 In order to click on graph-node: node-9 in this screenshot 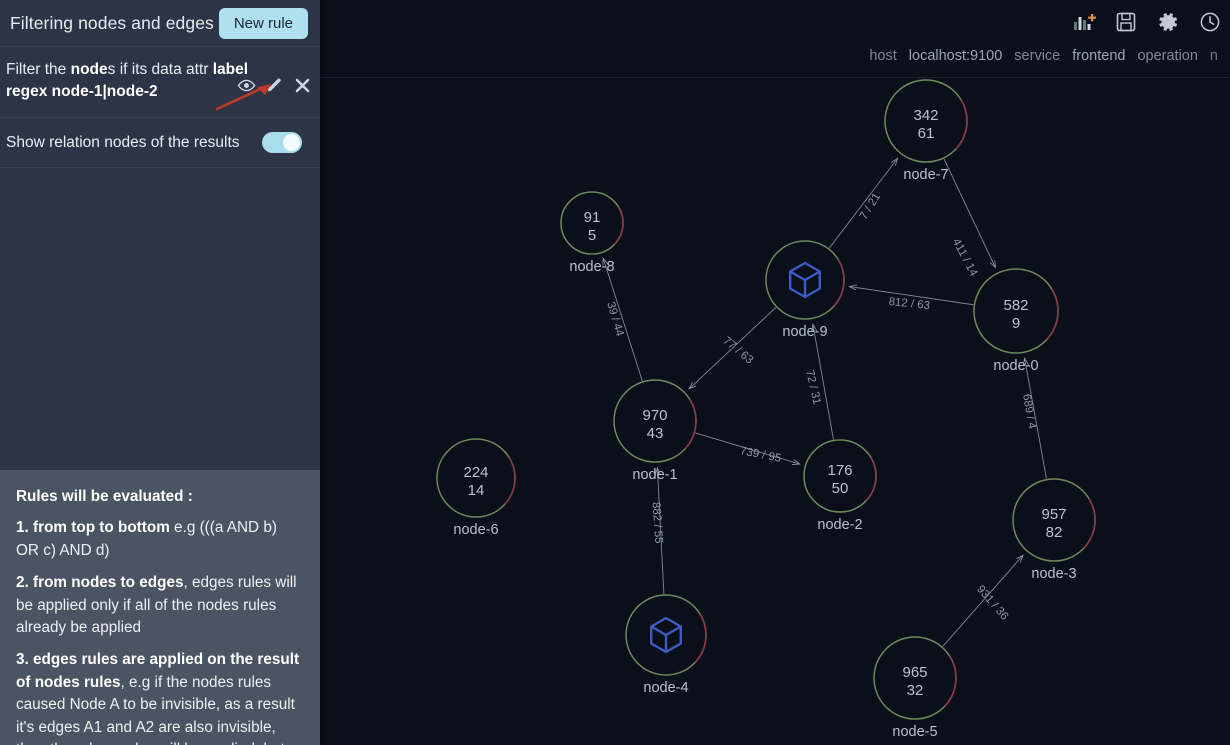, I will do `click(805, 290)`.